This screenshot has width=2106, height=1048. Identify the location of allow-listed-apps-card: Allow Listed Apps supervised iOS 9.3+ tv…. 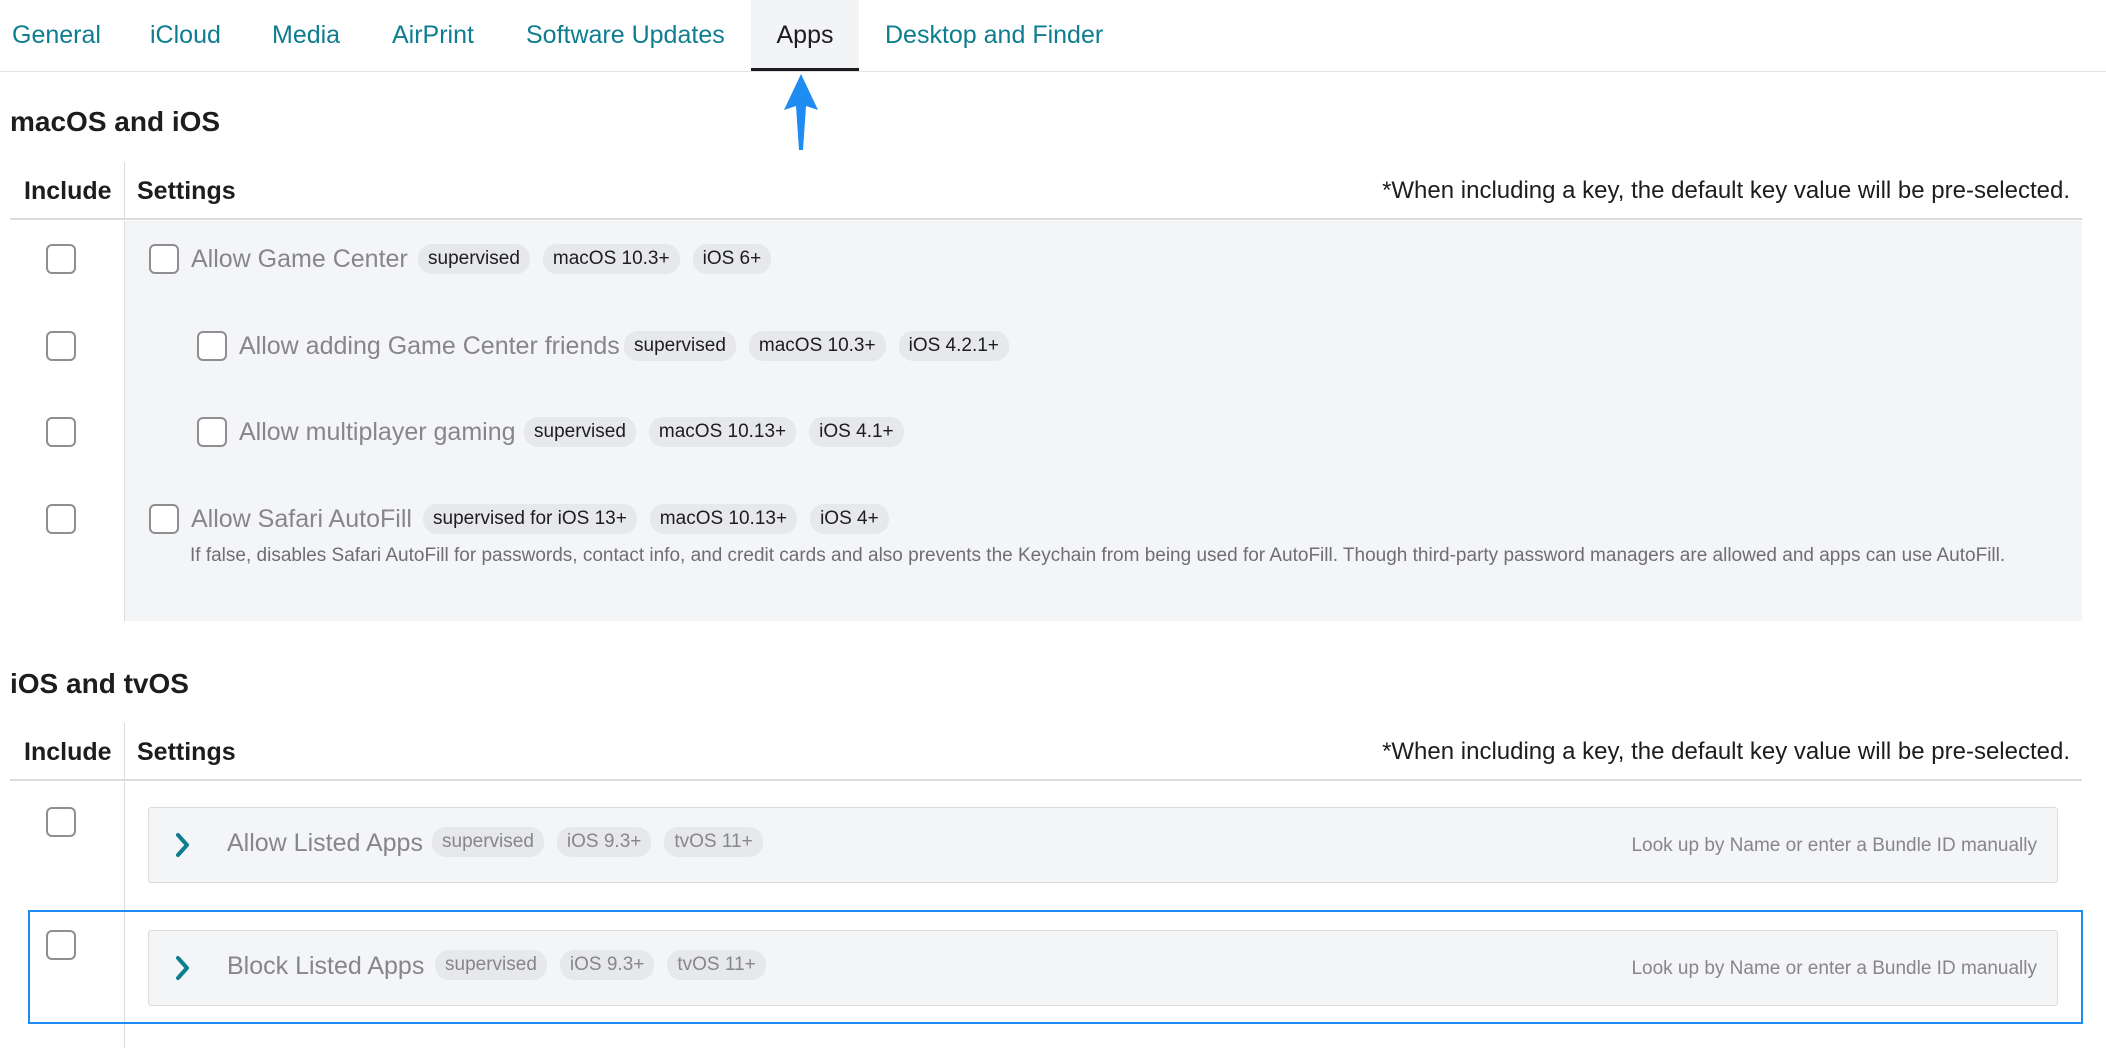
(1103, 845).